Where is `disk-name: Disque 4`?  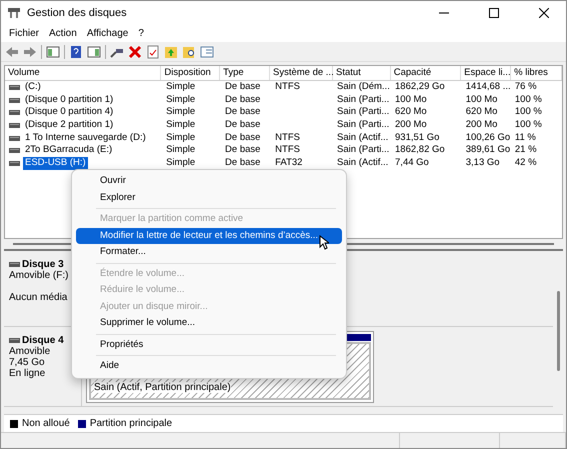
disk-name: Disque 4 is located at coordinates (43, 340).